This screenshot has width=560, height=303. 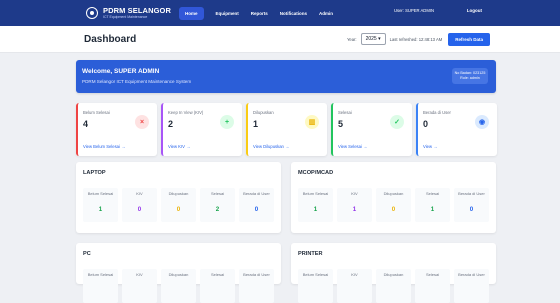 I want to click on stat-label: Berada di User, so click(x=437, y=112).